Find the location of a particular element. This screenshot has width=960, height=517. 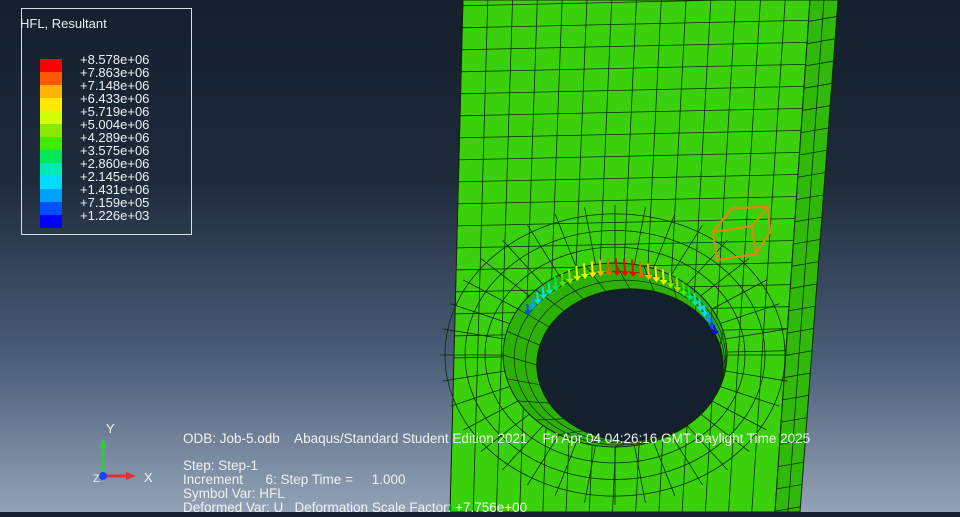

triad-z-label: Z is located at coordinates (96, 479).